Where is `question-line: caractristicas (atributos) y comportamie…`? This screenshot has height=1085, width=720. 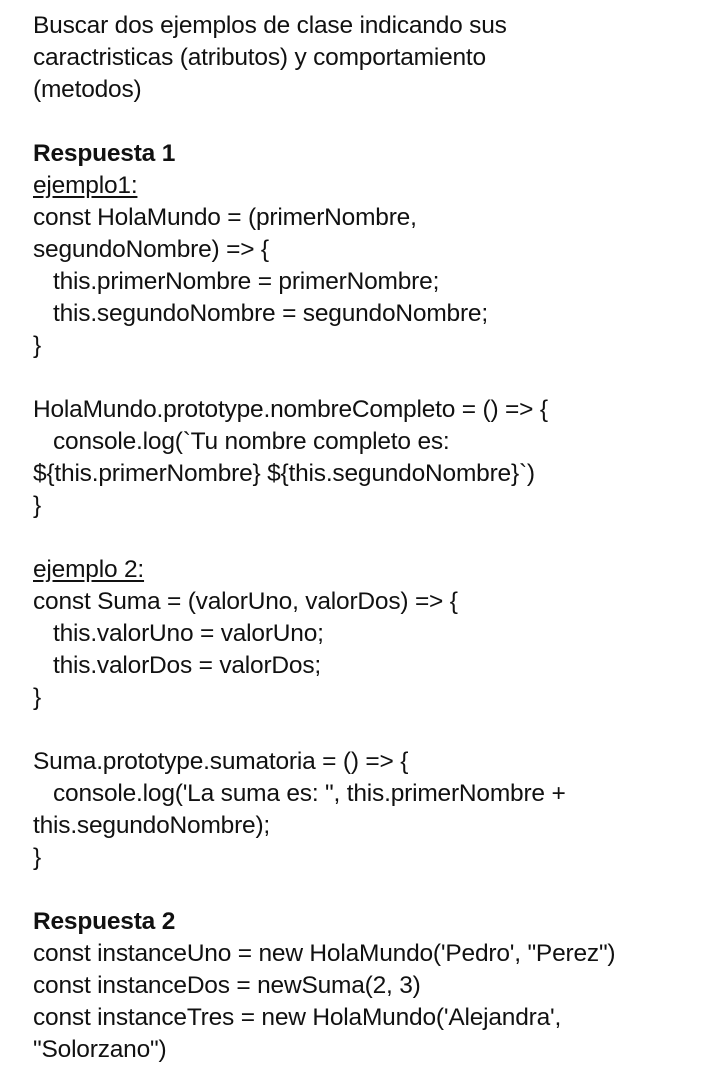
question-line: caractristicas (atributos) y comportamie… is located at coordinates (259, 57).